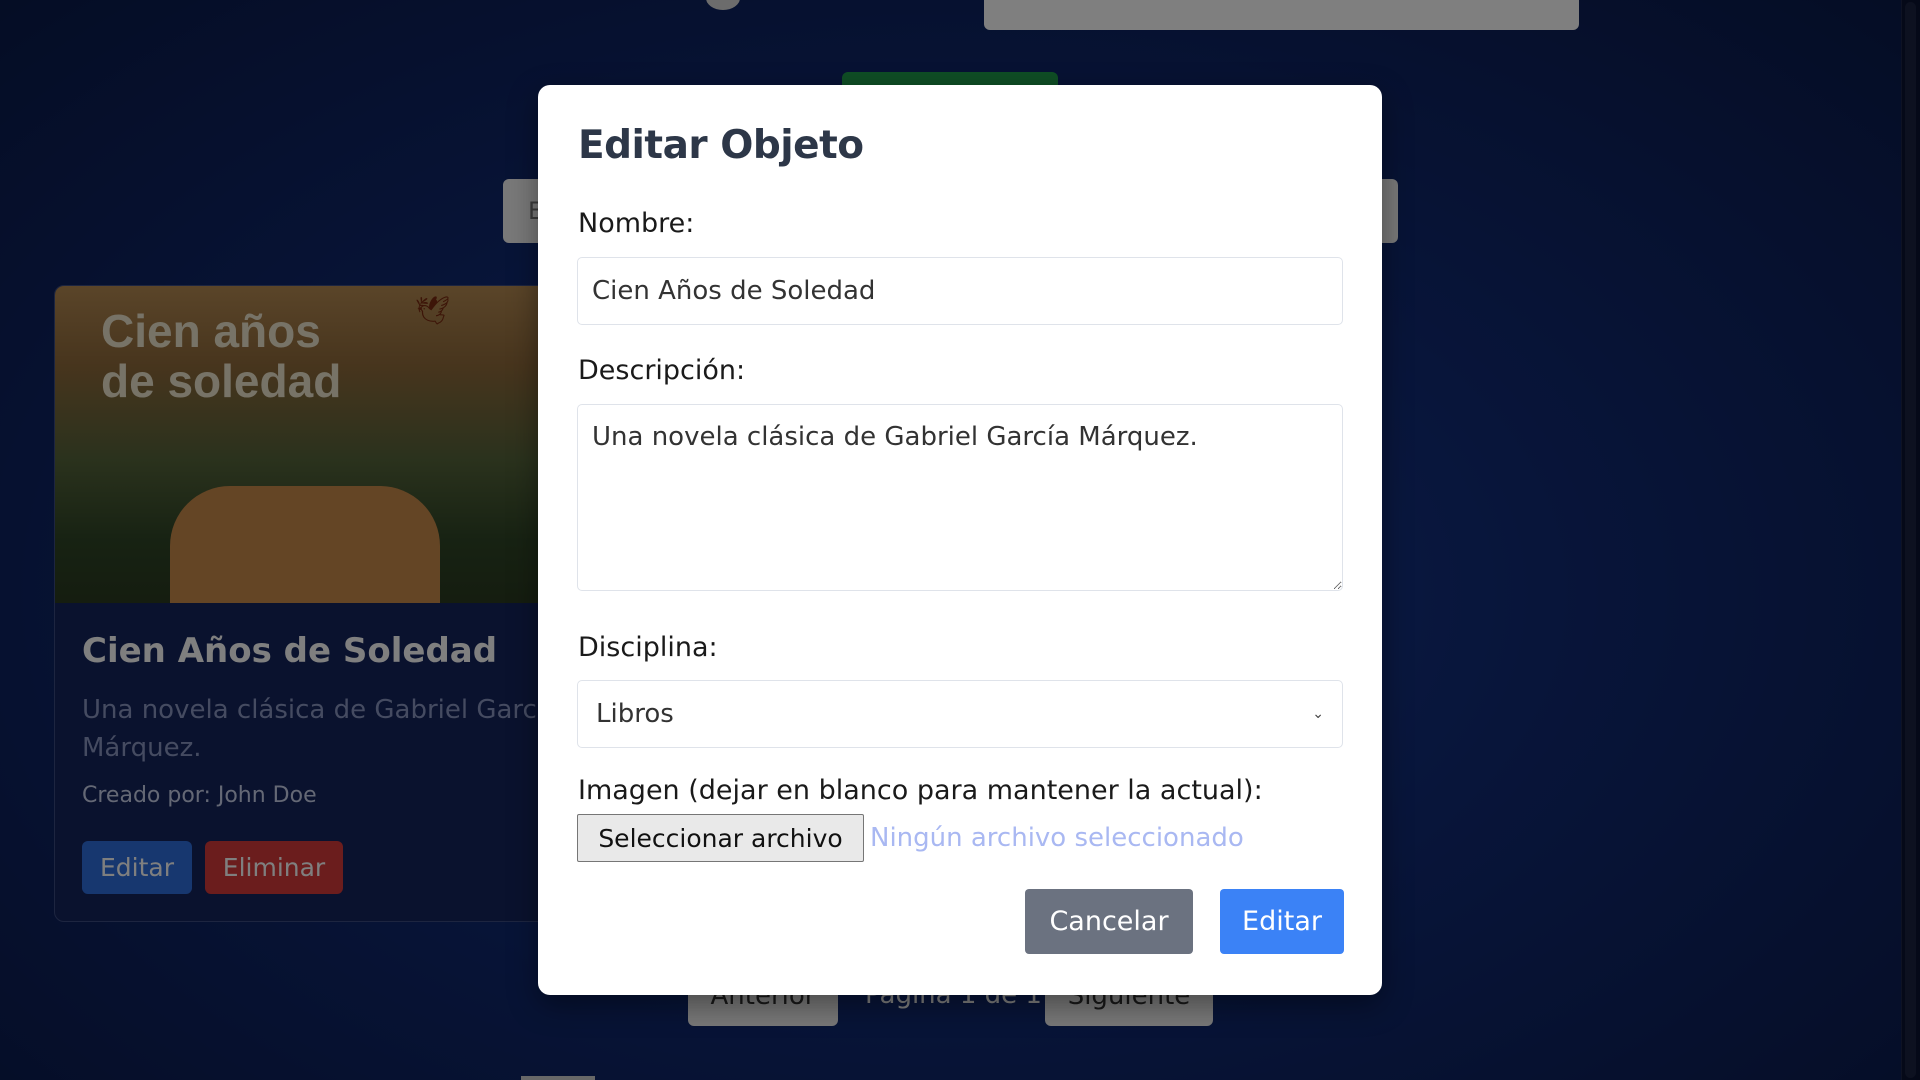 Image resolution: width=1920 pixels, height=1080 pixels. I want to click on nombre-input, so click(960, 291).